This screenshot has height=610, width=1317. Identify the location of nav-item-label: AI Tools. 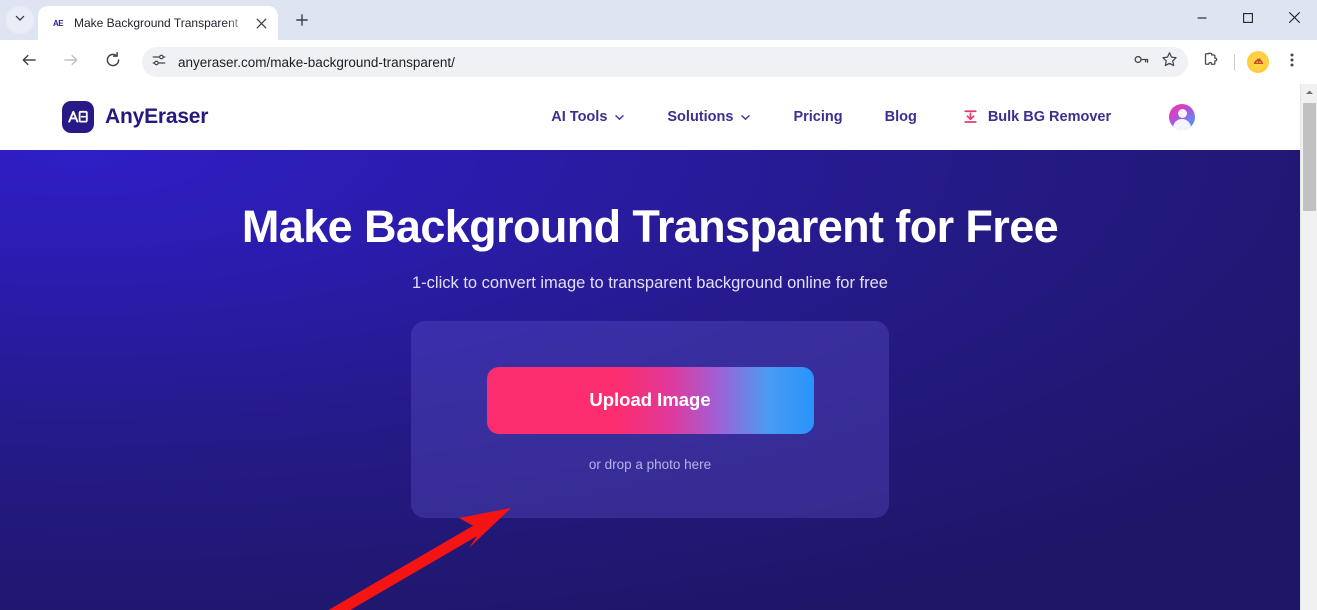
(579, 117).